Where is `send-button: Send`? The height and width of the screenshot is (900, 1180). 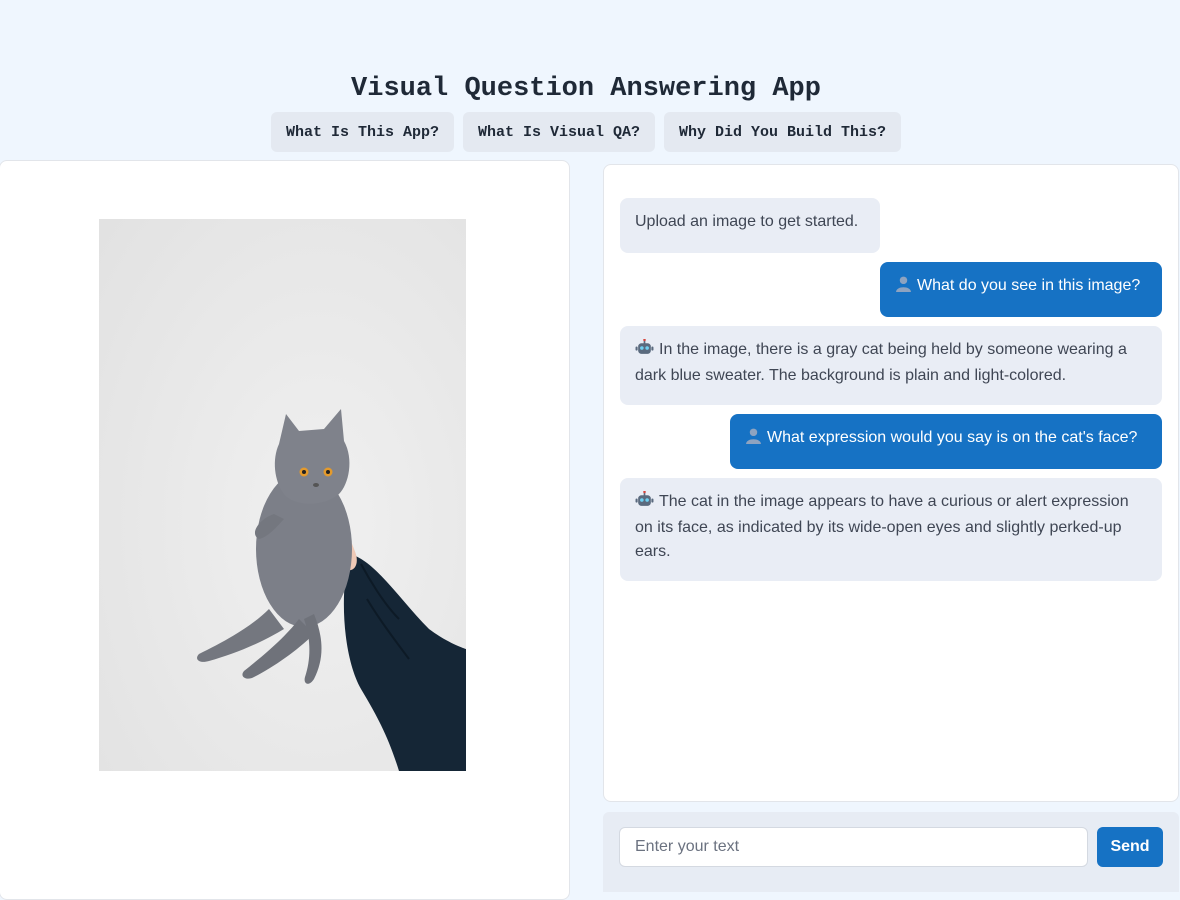 send-button: Send is located at coordinates (1130, 847).